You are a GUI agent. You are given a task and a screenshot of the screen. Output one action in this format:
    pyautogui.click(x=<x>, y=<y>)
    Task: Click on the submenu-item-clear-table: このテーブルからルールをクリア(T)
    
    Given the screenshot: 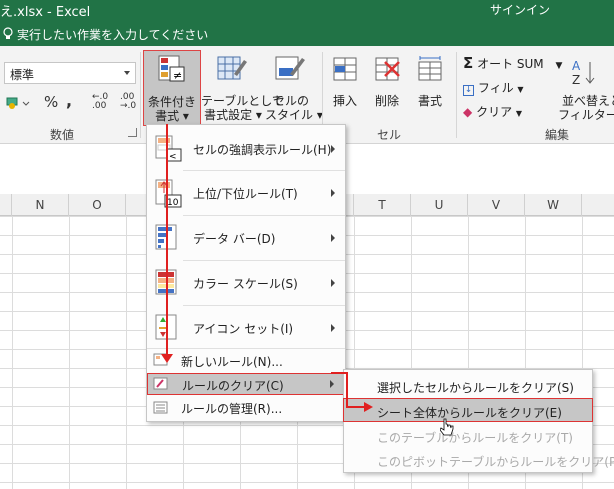 What is the action you would take?
    pyautogui.click(x=468, y=436)
    